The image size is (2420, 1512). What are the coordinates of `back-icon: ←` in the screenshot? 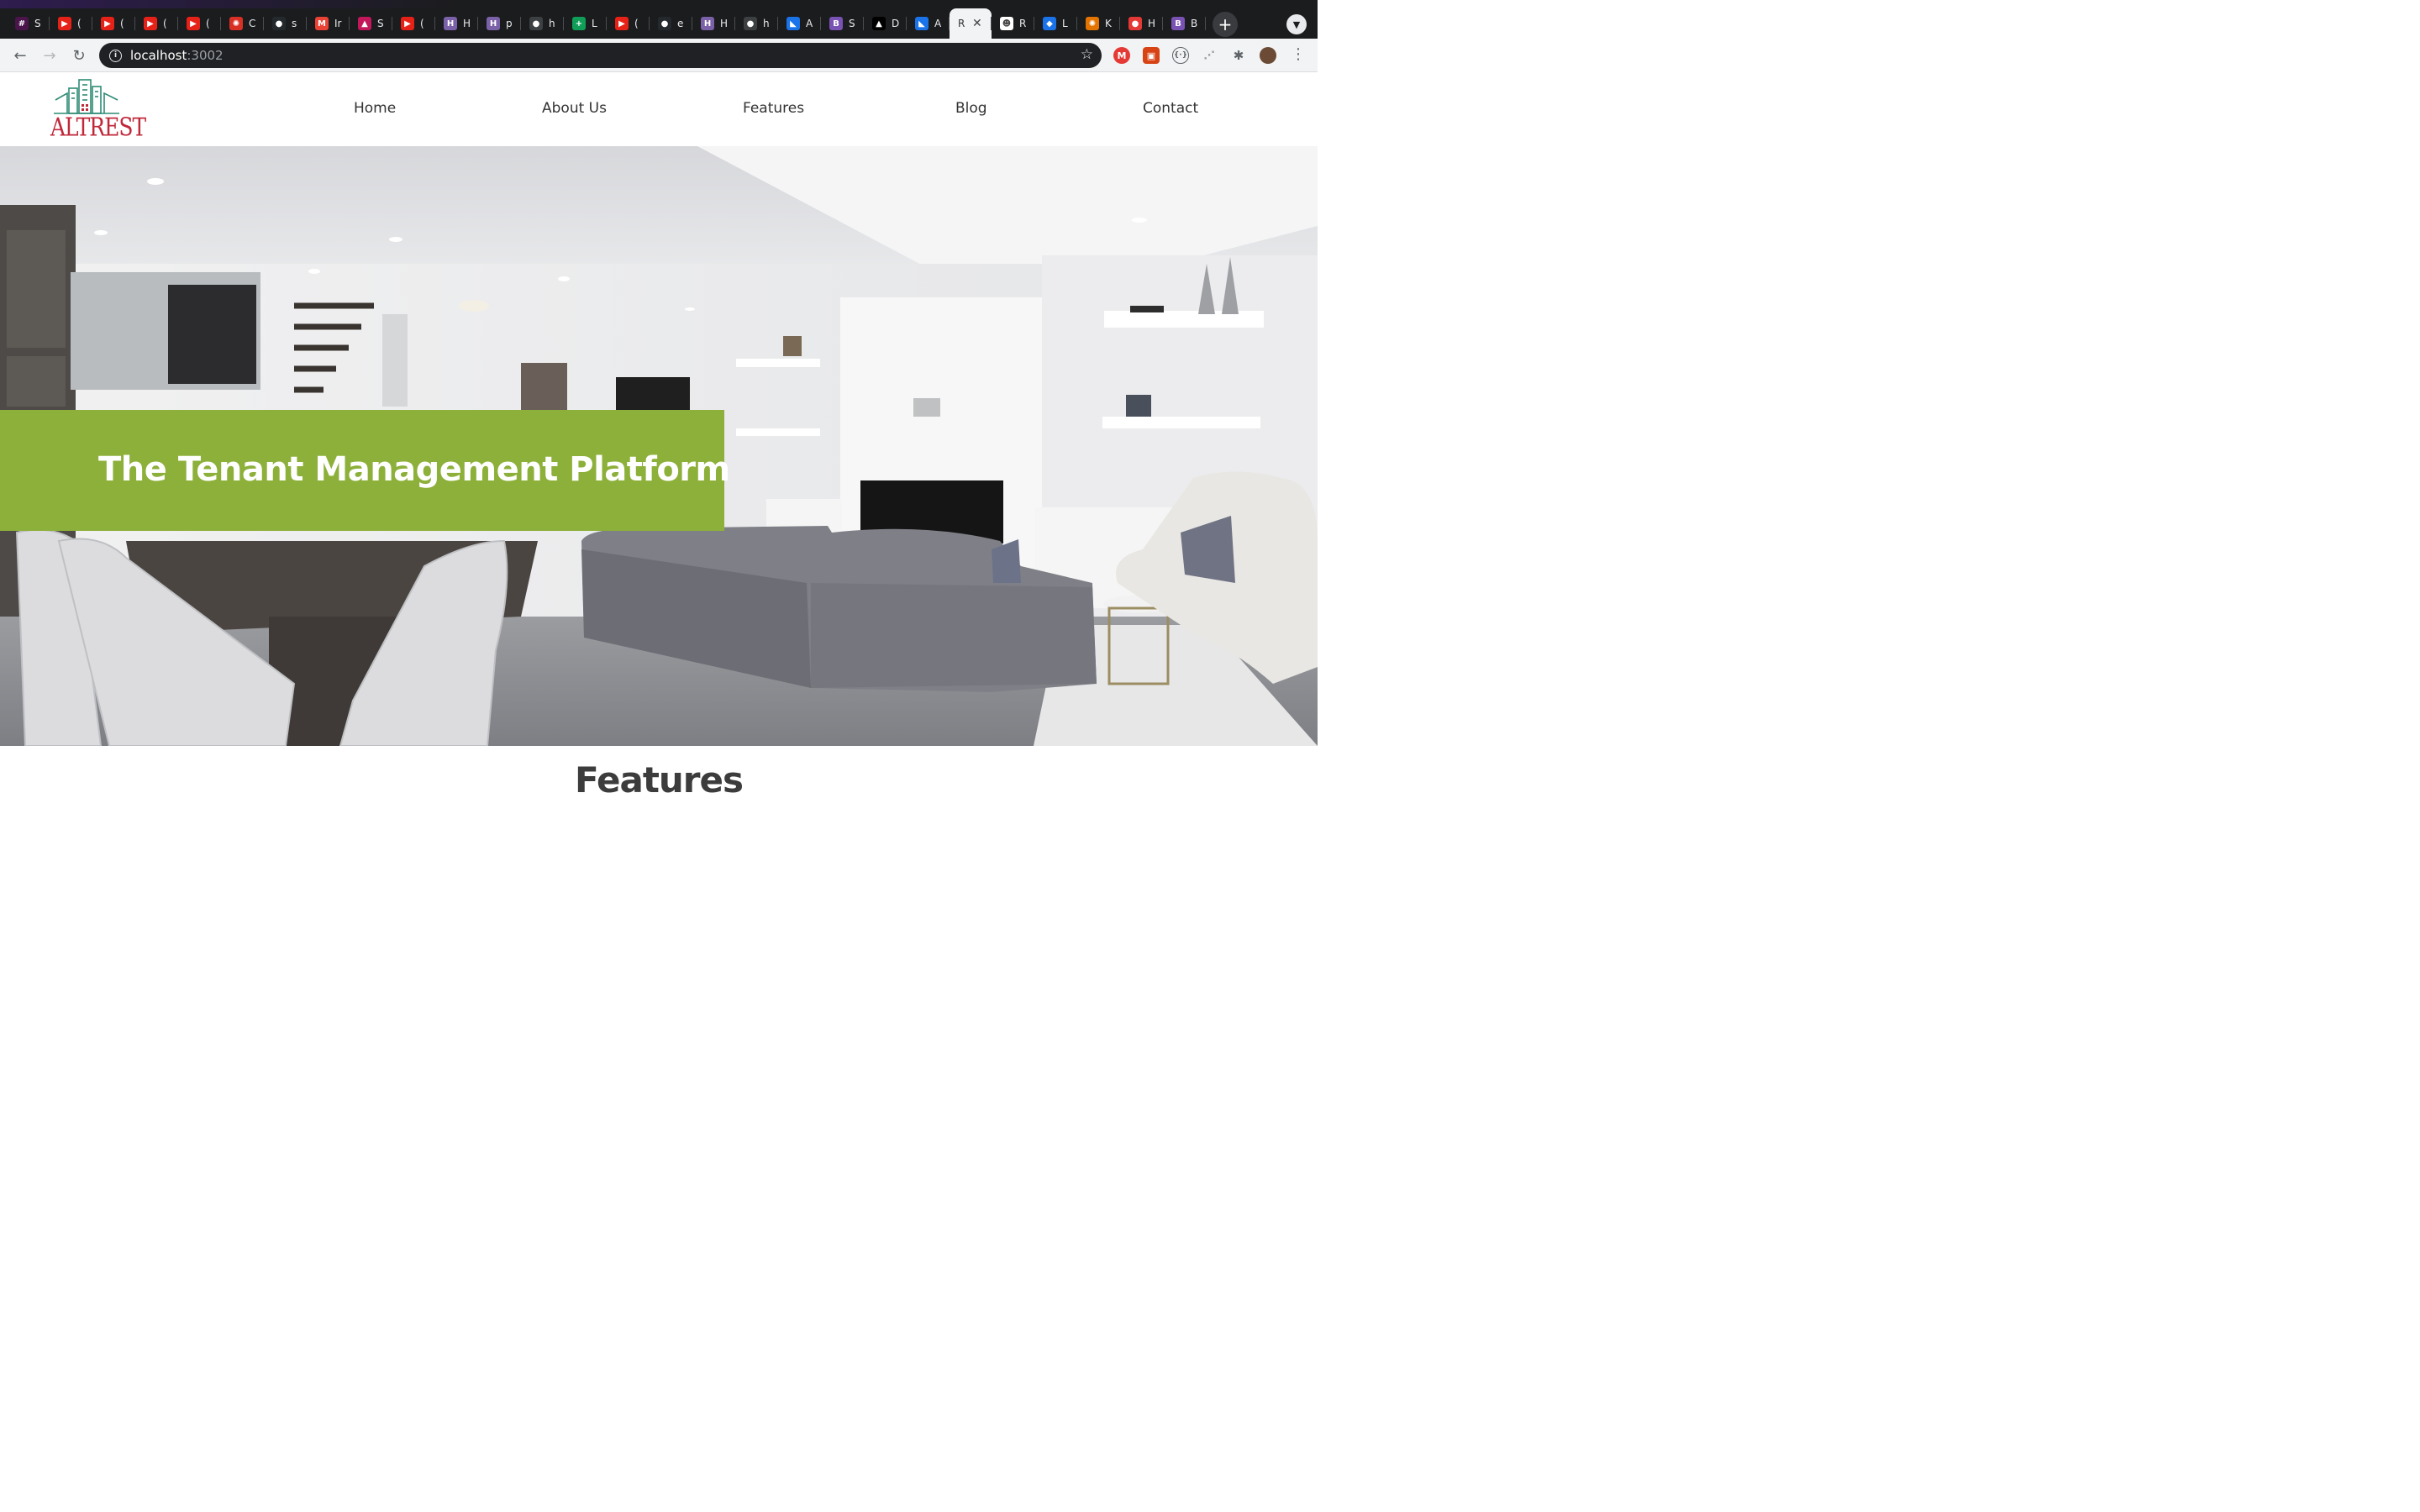 It's located at (20, 55).